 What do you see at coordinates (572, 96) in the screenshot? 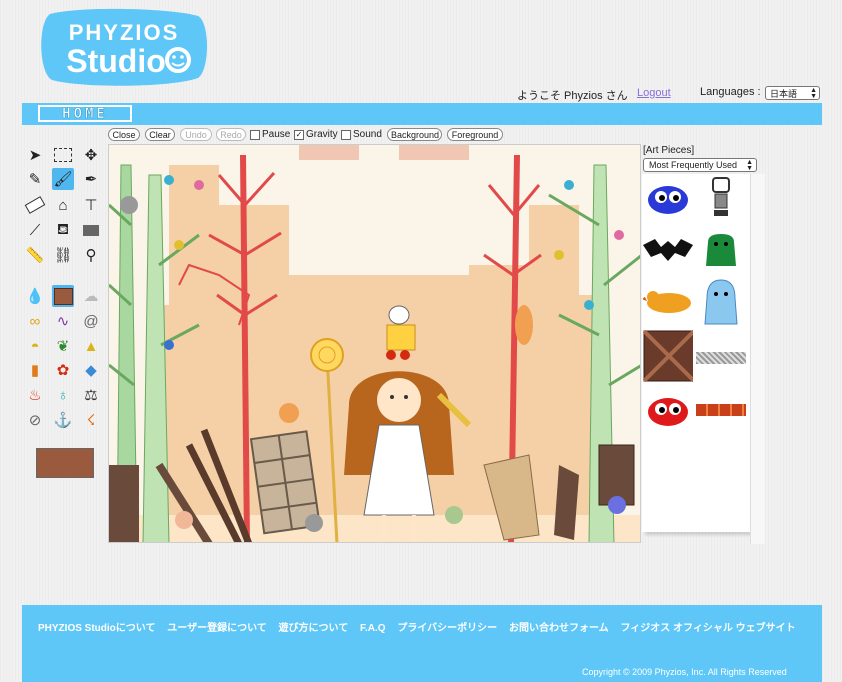
I see `welcome-message: ようこそ Phyzios さん` at bounding box center [572, 96].